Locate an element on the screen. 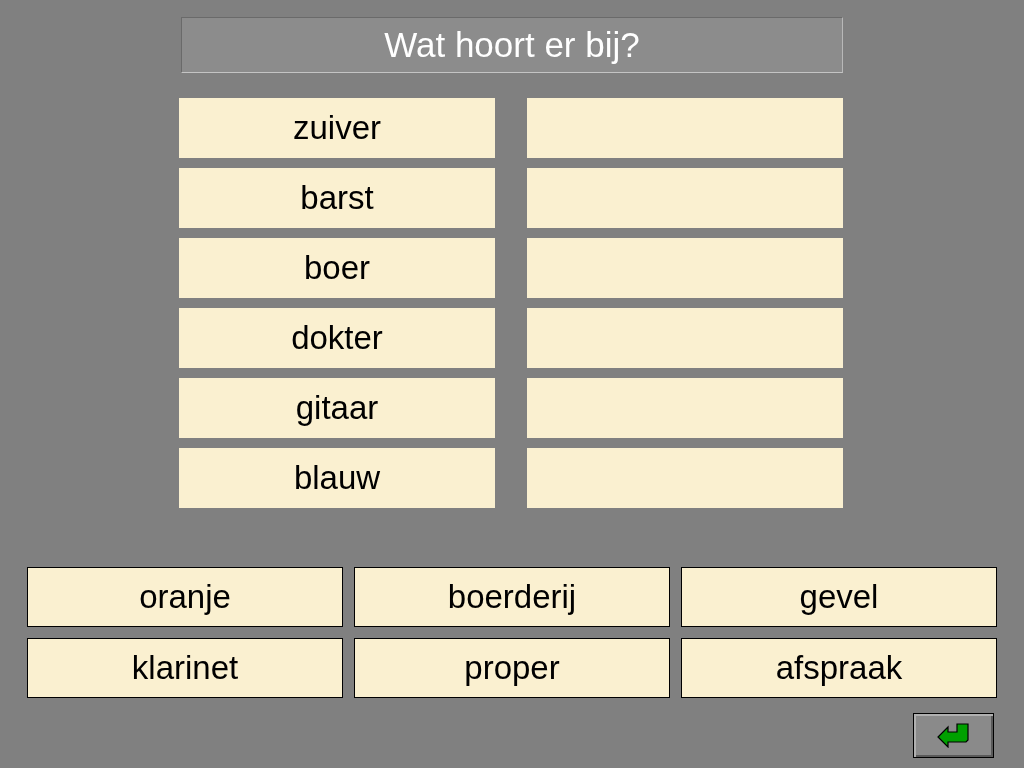  return-arrow-icon is located at coordinates (953, 735).